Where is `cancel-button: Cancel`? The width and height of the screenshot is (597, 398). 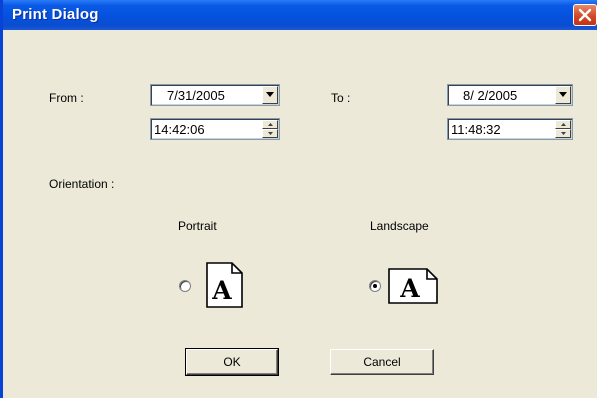 cancel-button: Cancel is located at coordinates (382, 362).